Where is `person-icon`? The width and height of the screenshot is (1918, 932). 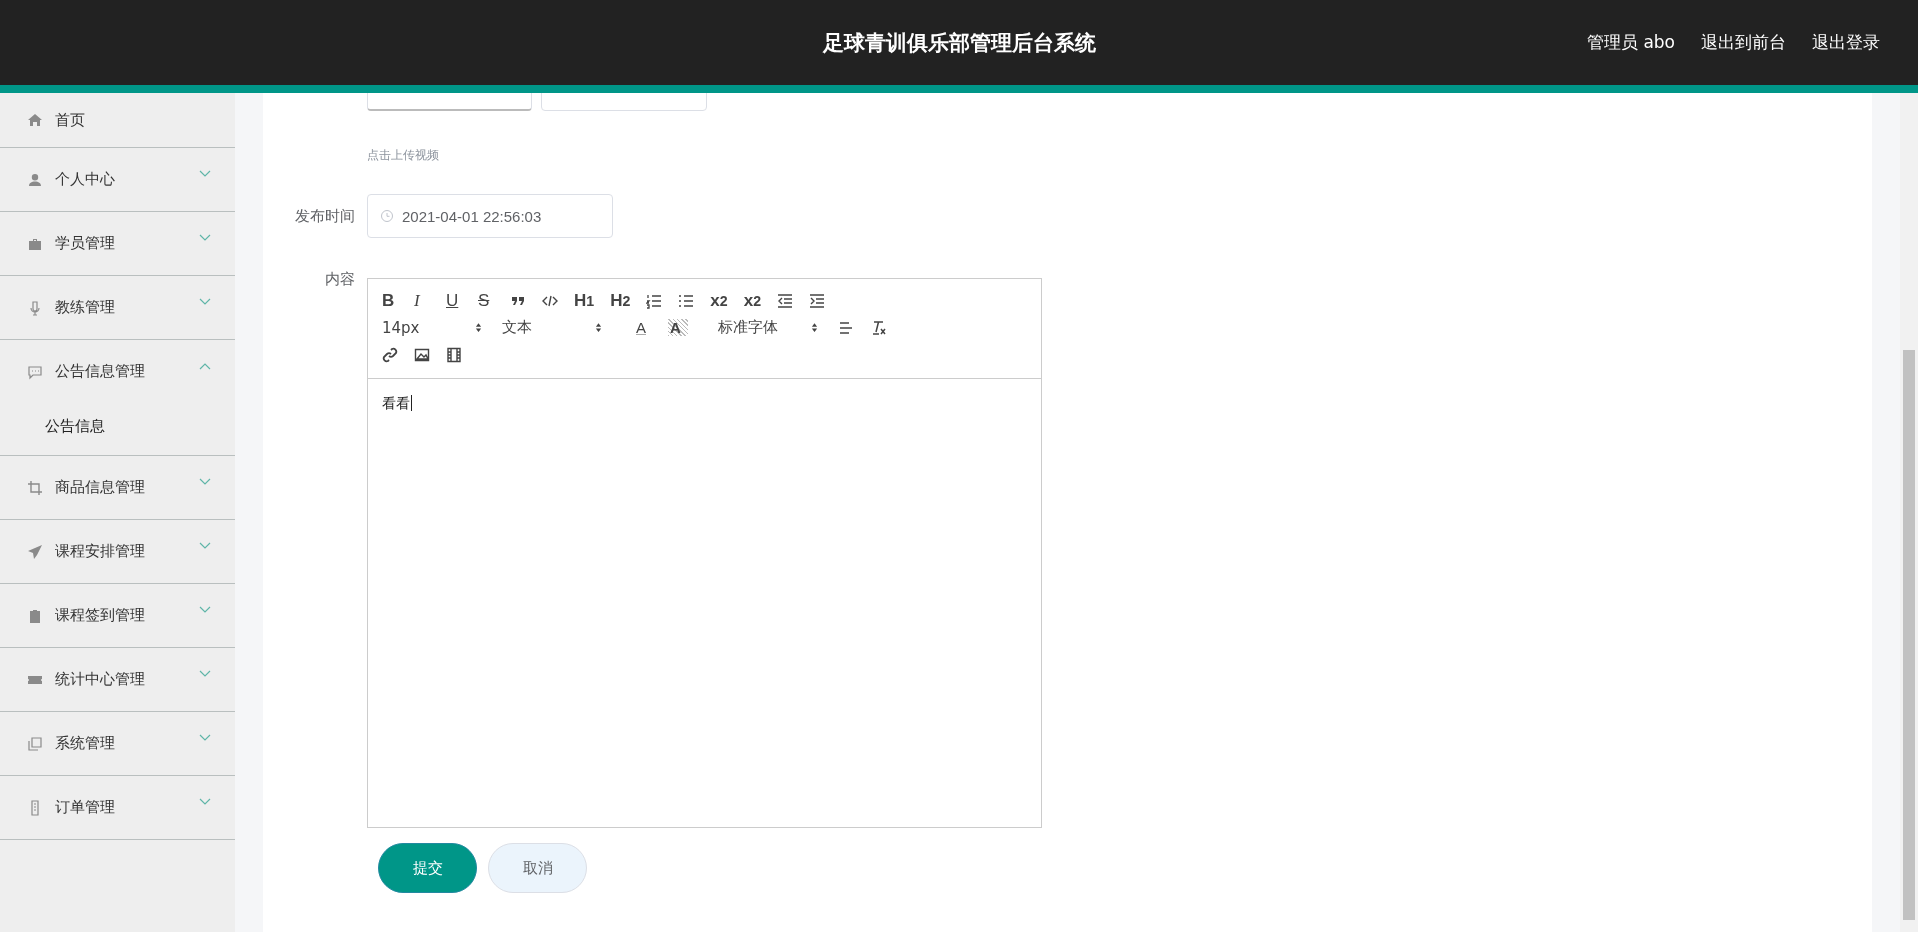 person-icon is located at coordinates (35, 179).